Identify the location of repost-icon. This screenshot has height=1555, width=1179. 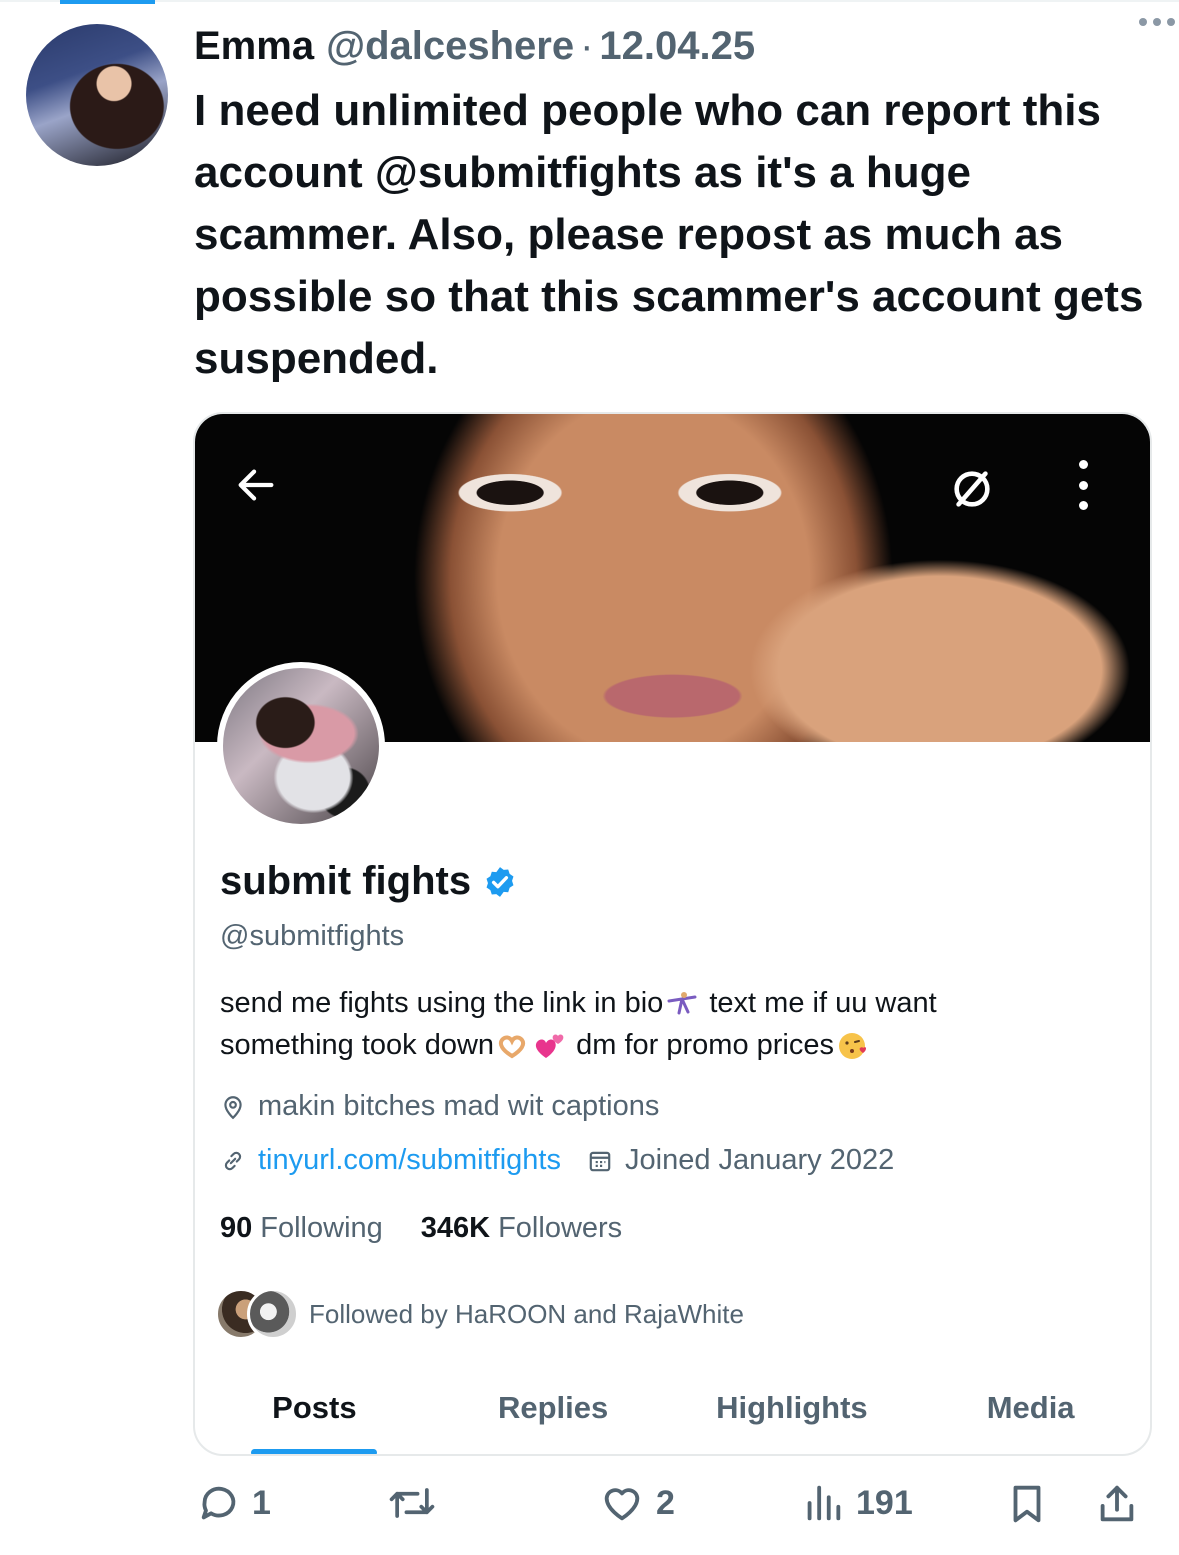
(412, 1503).